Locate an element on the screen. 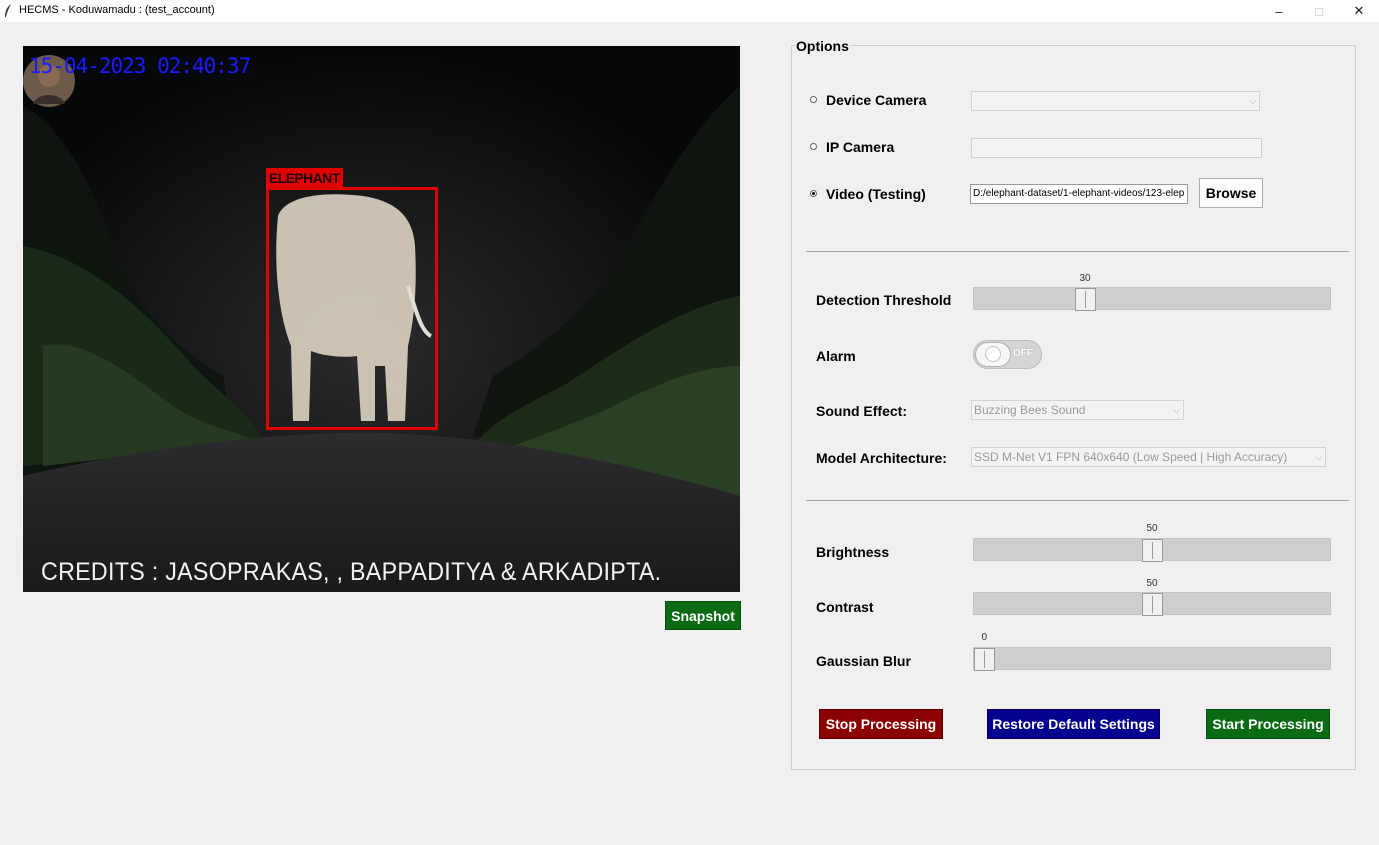  toggle-knob is located at coordinates (993, 354).